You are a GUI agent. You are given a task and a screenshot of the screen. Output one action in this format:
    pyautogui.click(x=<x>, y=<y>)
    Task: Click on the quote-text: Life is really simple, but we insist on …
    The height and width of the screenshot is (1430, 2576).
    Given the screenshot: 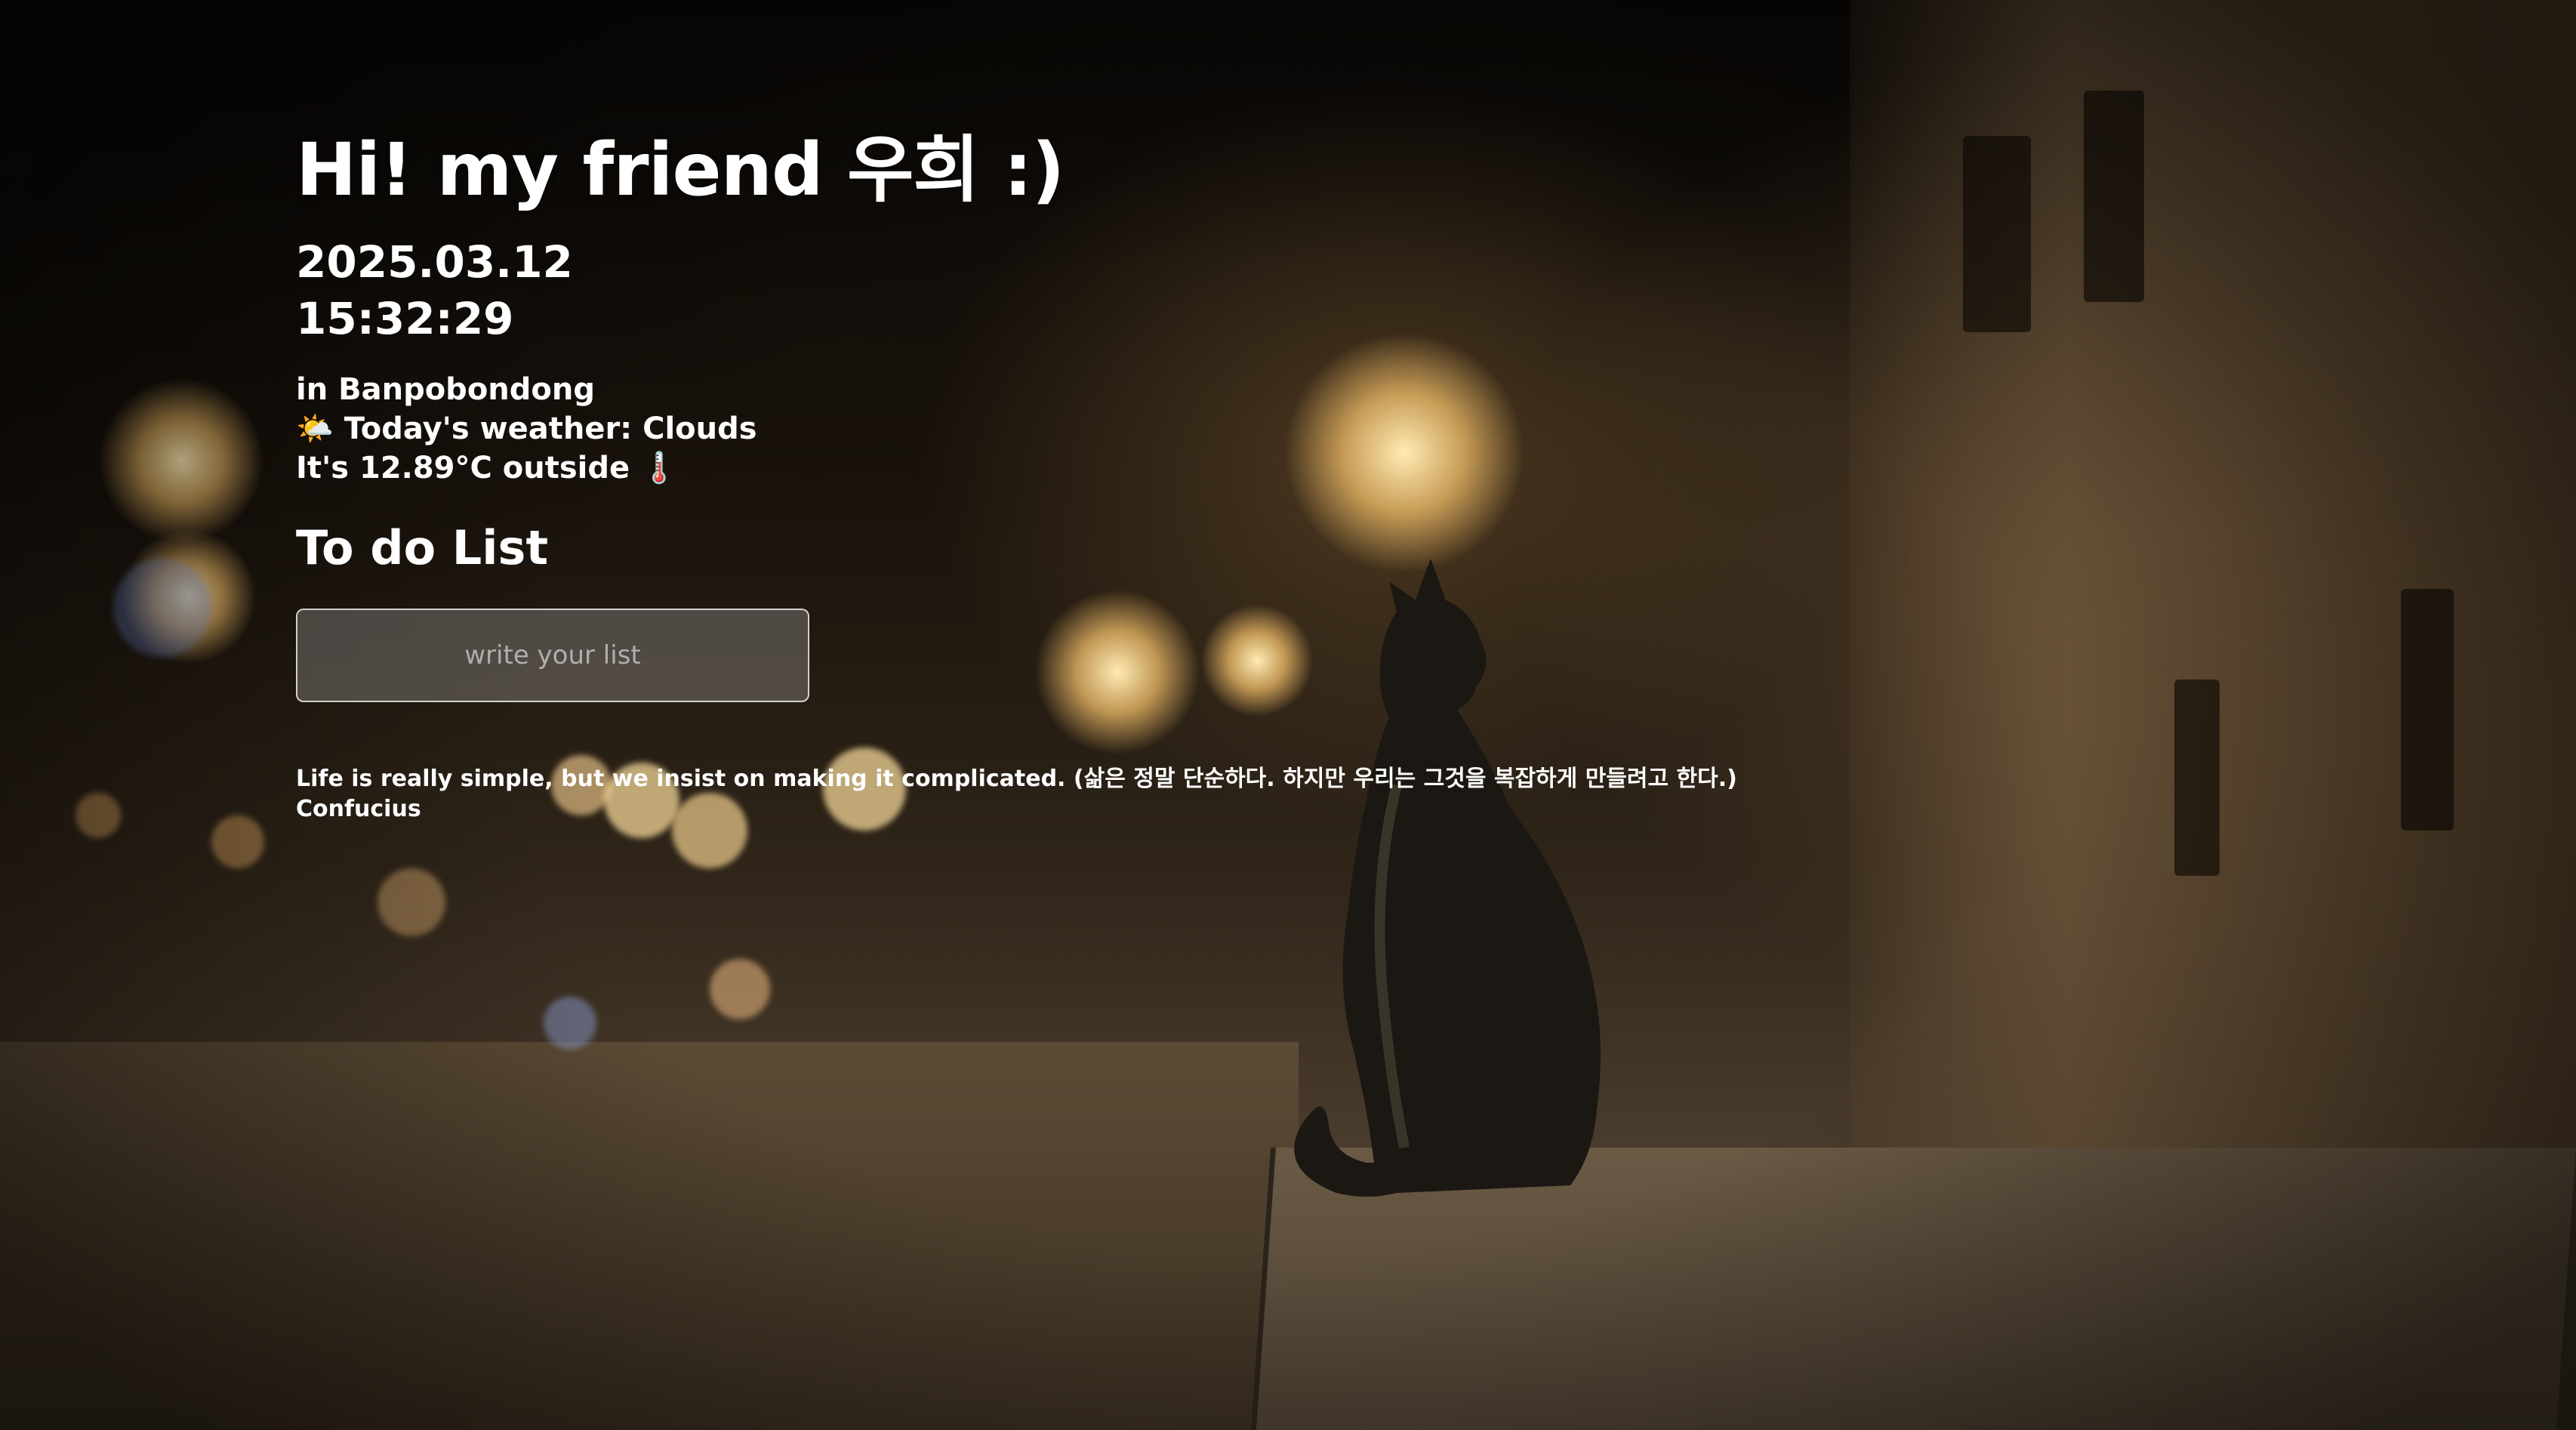 What is the action you would take?
    pyautogui.click(x=1016, y=779)
    